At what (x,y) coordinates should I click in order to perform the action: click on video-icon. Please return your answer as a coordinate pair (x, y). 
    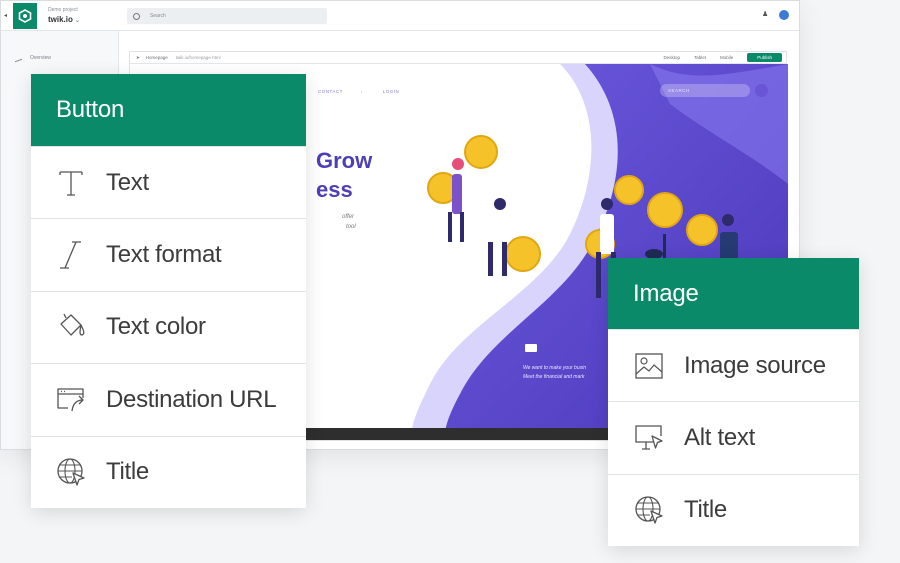
    Looking at the image, I should click on (531, 348).